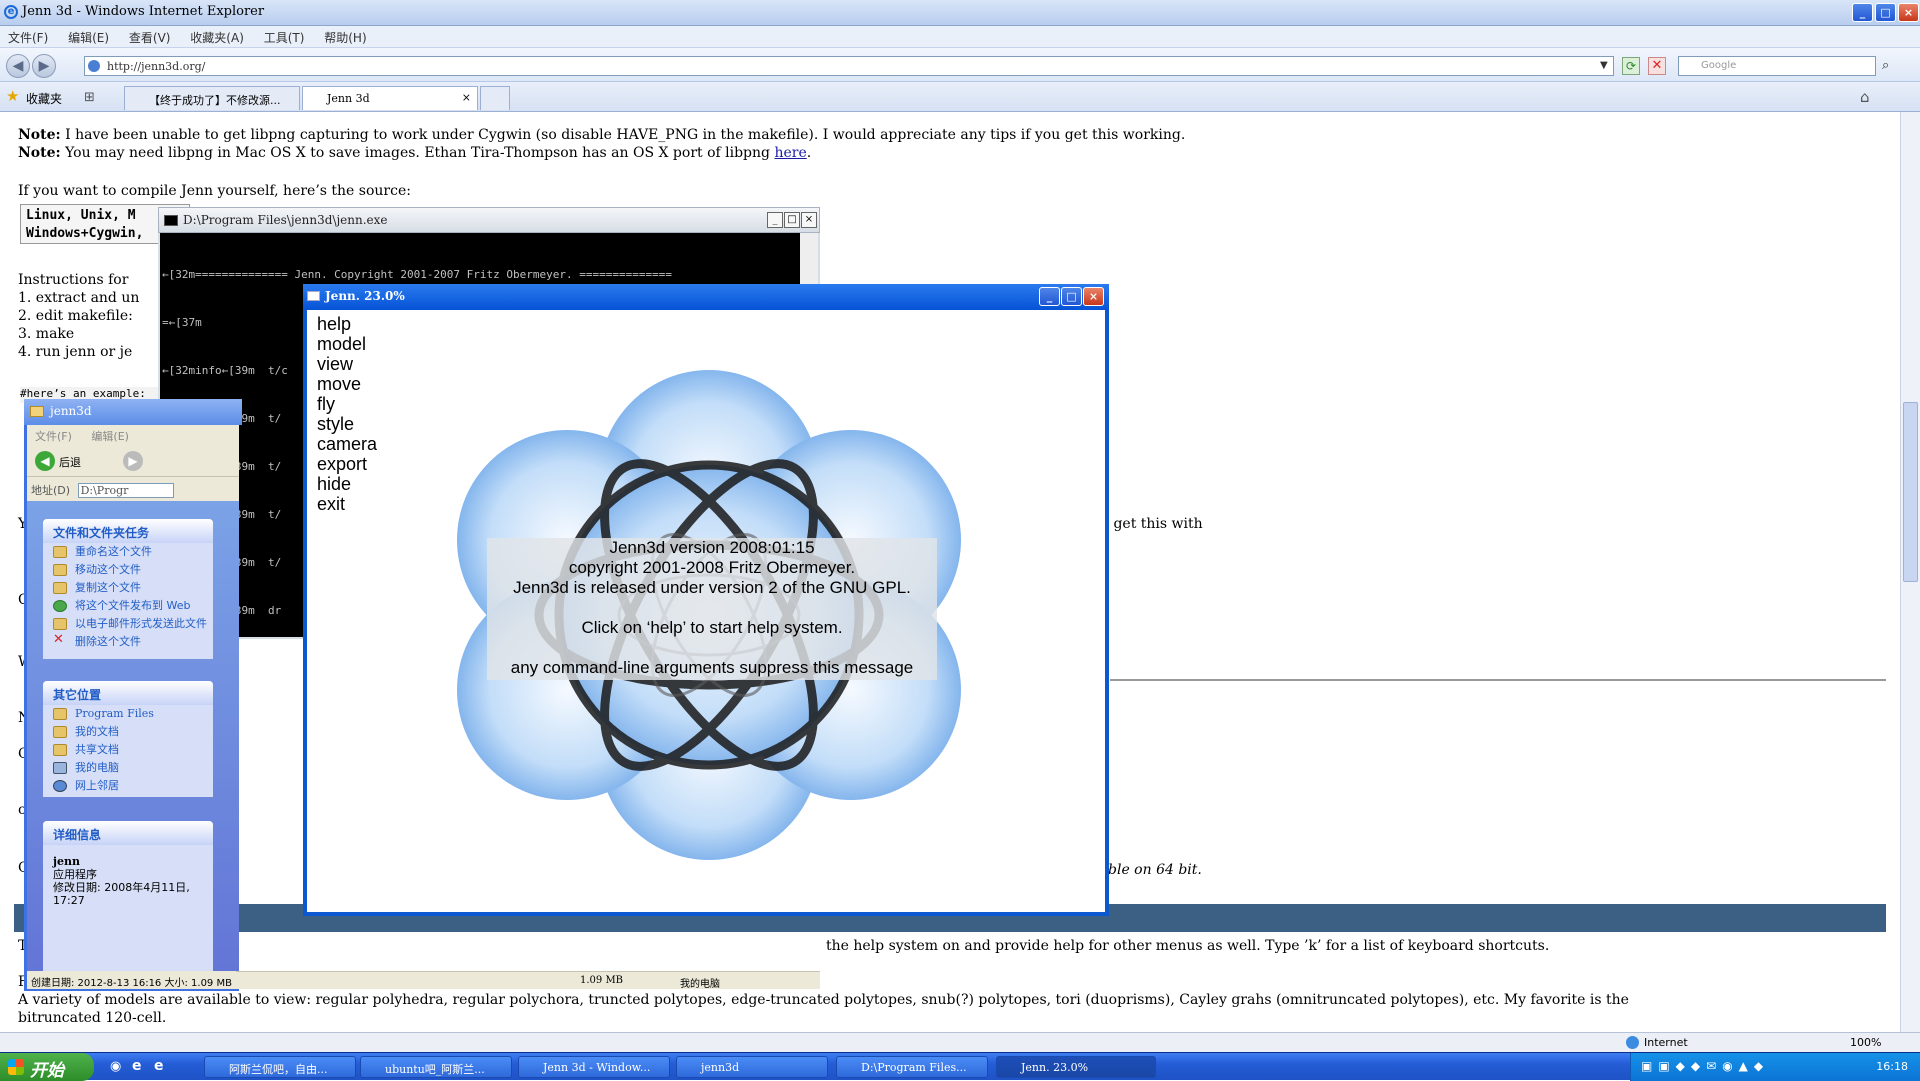  What do you see at coordinates (51, 490) in the screenshot?
I see `explorer-address-label: 地址(D)` at bounding box center [51, 490].